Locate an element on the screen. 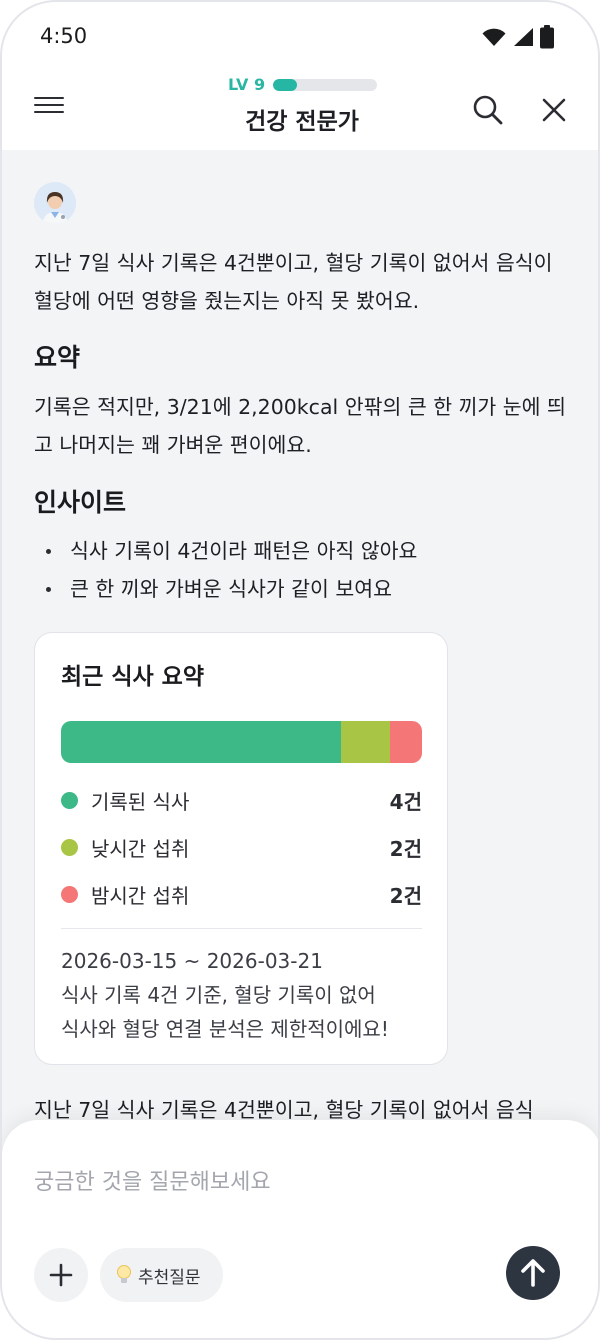 Image resolution: width=600 pixels, height=1340 pixels. suggested-questions-button: 추천질문 is located at coordinates (161, 1275).